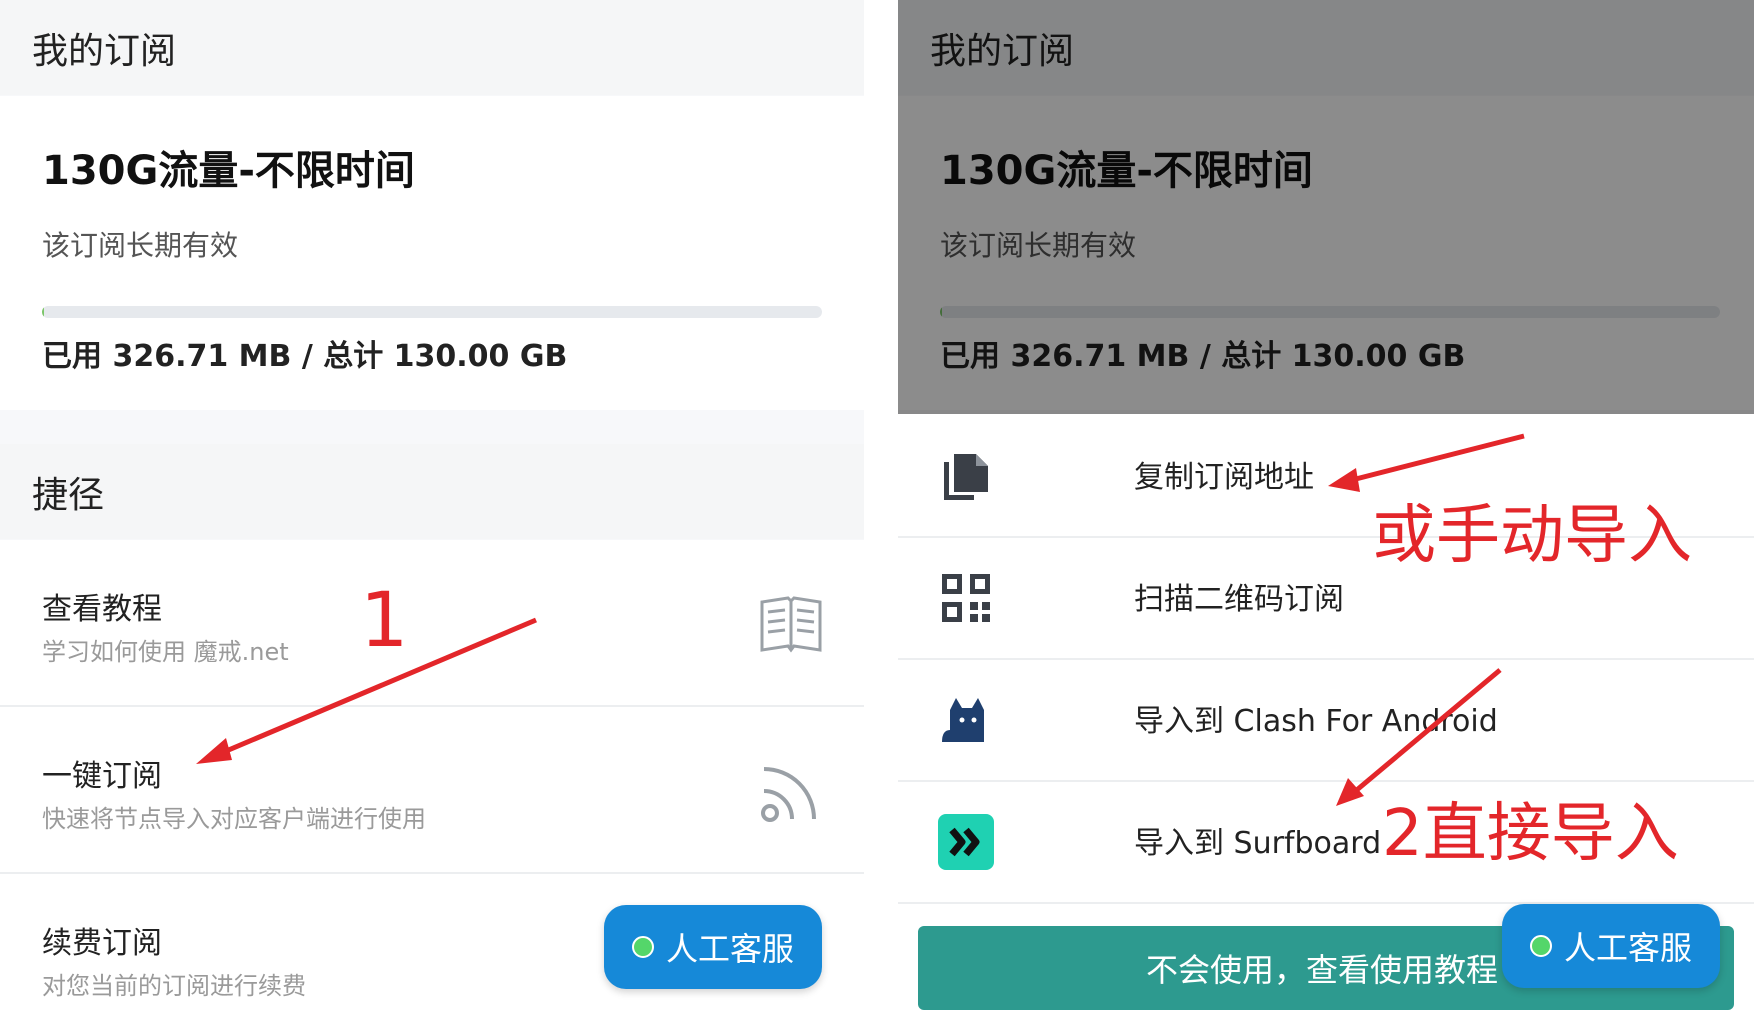 Image resolution: width=1754 pixels, height=1015 pixels. I want to click on option-label: 复制订阅地址, so click(1224, 477).